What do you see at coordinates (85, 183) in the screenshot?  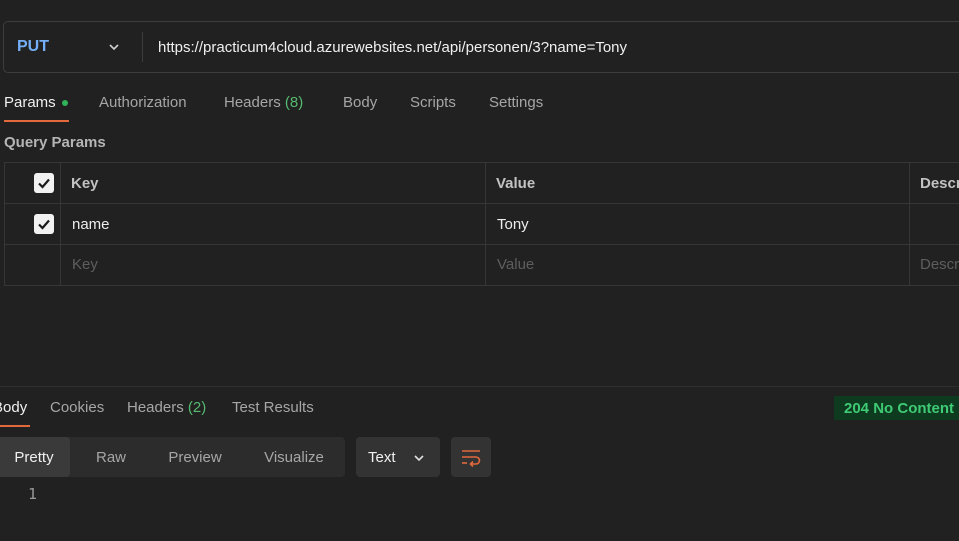 I see `column-header-key: Key` at bounding box center [85, 183].